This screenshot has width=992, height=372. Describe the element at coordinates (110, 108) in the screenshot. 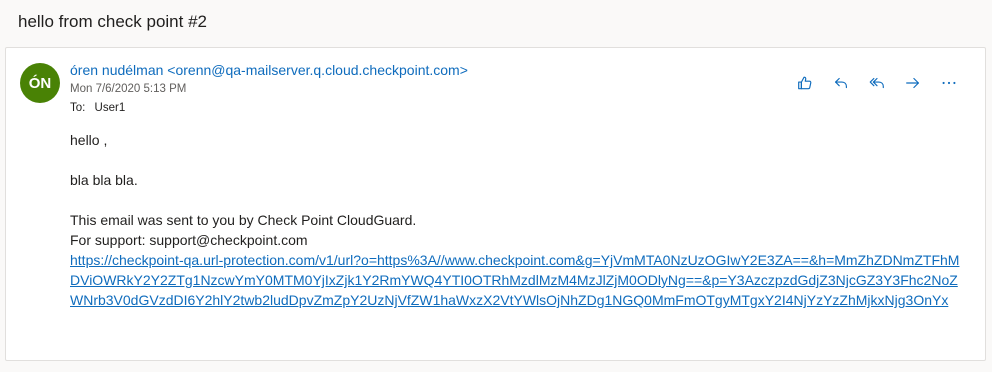

I see `recipient: User1` at that location.